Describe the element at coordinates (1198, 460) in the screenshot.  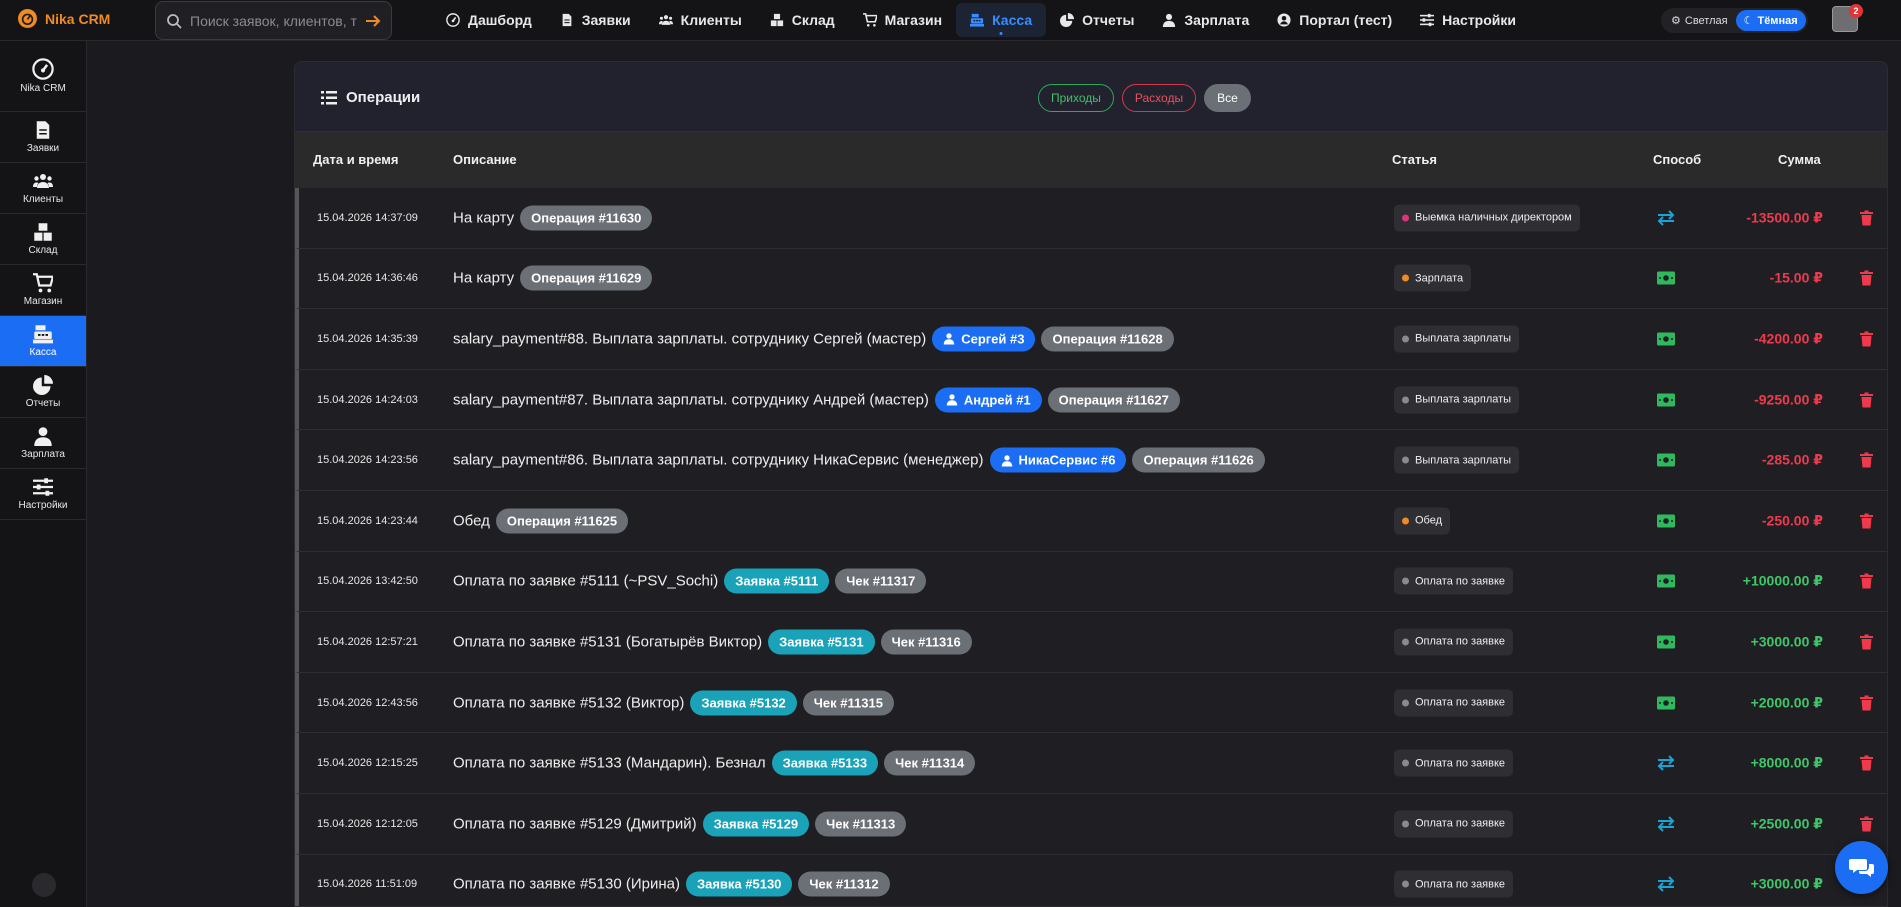
I see `operation-tag: Операция #11626` at that location.